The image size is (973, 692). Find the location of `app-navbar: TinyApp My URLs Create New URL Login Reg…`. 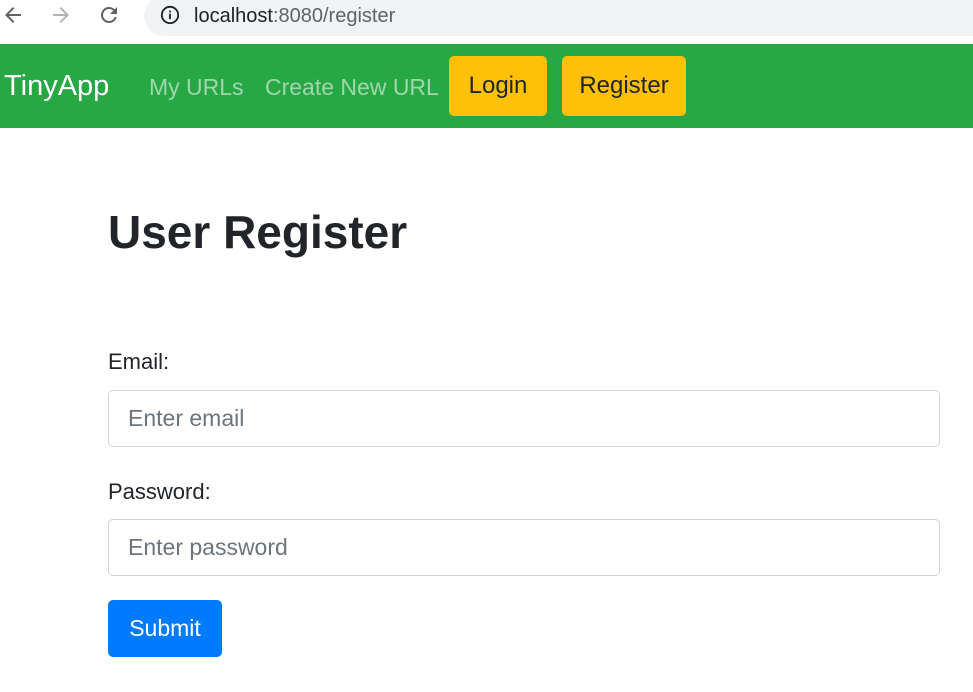

app-navbar: TinyApp My URLs Create New URL Login Reg… is located at coordinates (486, 86).